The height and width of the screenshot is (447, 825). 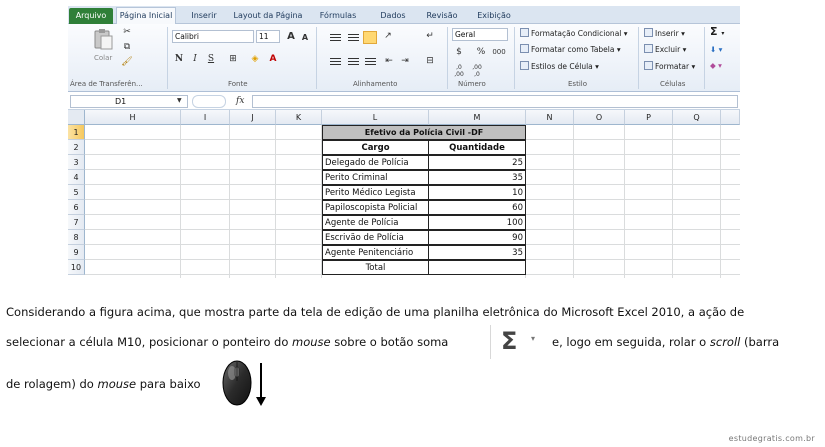 I want to click on italic-button: I, so click(x=195, y=59).